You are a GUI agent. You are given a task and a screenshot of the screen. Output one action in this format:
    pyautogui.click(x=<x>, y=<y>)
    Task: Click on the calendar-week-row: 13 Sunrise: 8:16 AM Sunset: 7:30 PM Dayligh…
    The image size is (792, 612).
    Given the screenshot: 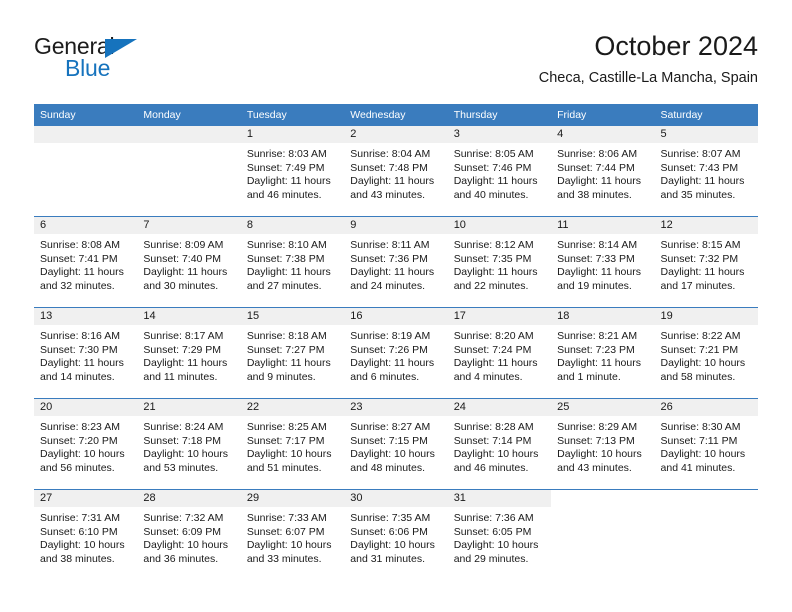 What is the action you would take?
    pyautogui.click(x=396, y=353)
    